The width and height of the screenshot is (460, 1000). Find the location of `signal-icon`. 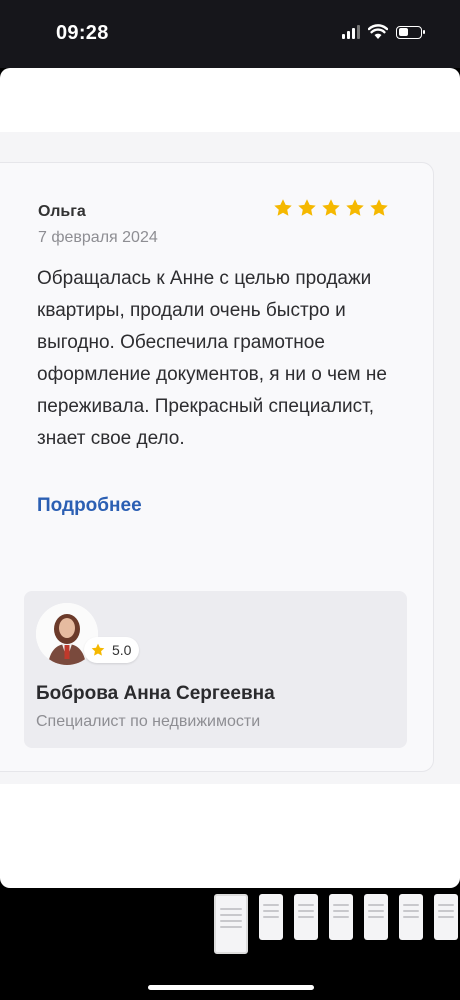

signal-icon is located at coordinates (351, 32).